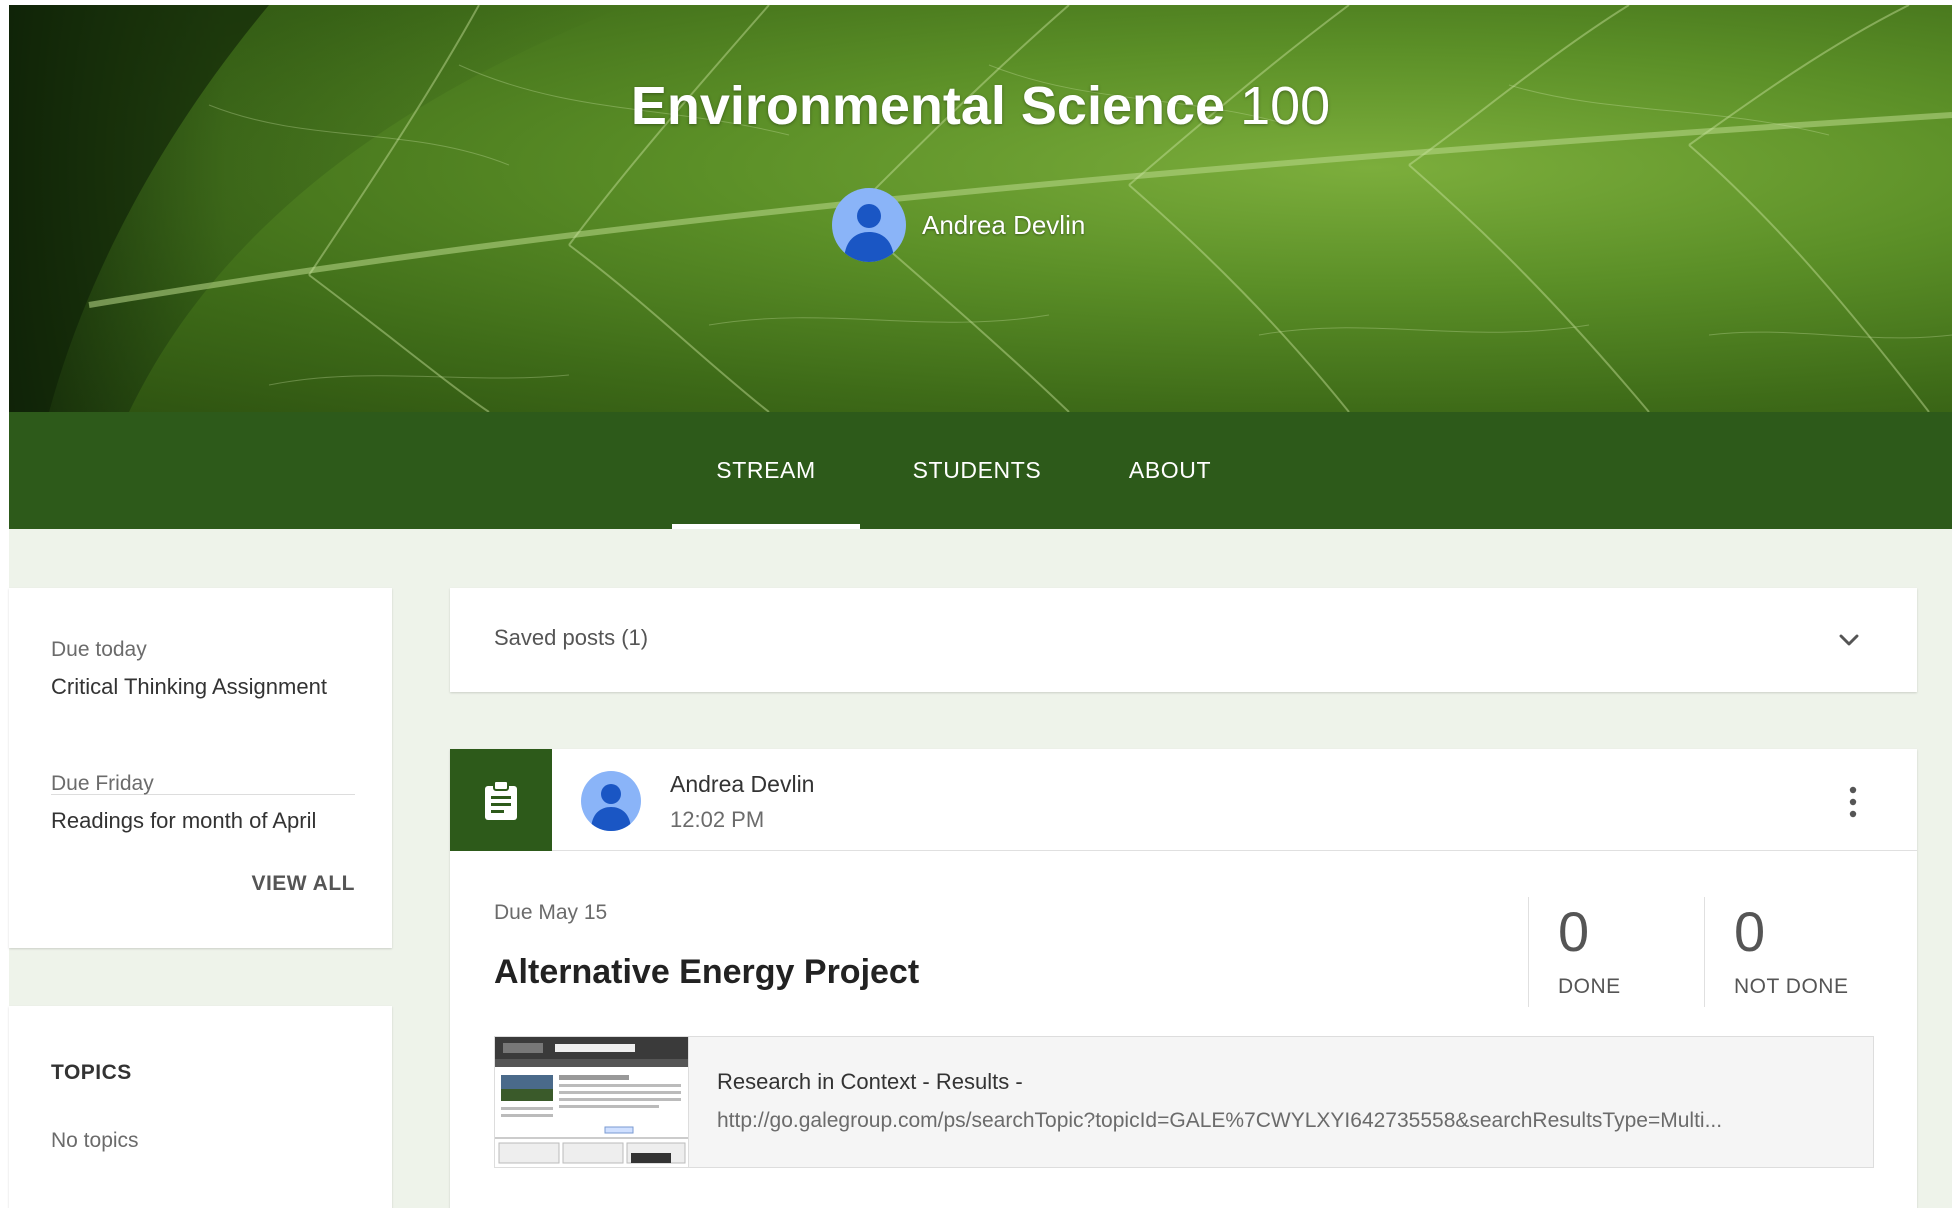 The height and width of the screenshot is (1208, 1952). I want to click on tab-stream: STREAM, so click(766, 470).